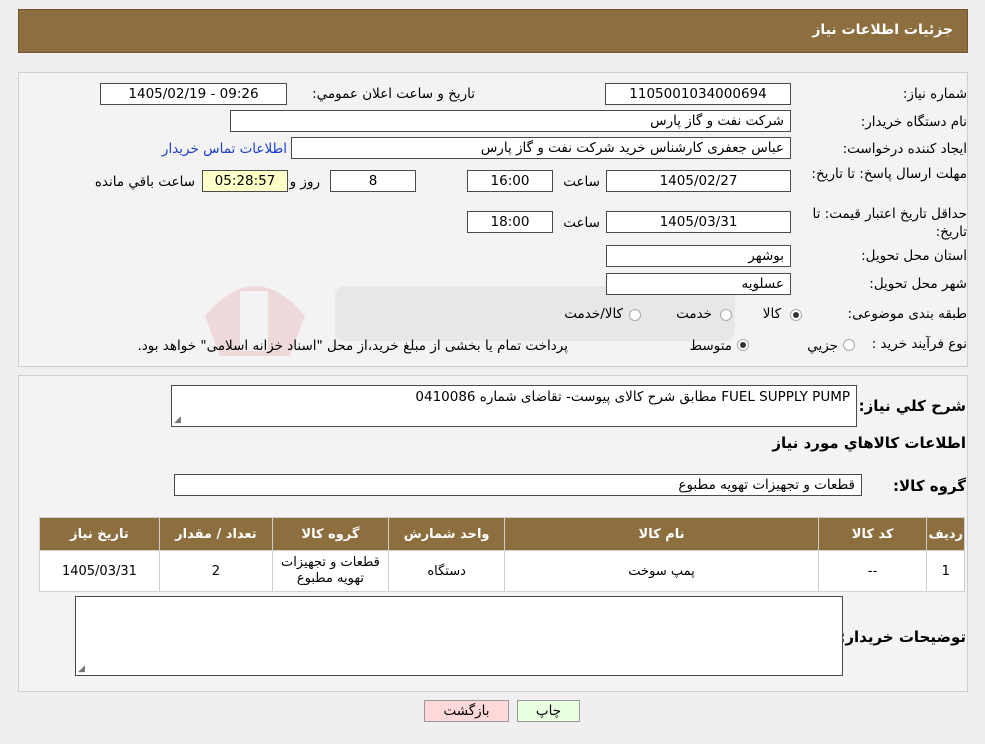  What do you see at coordinates (945, 571) in the screenshot?
I see `cell-row: 1` at bounding box center [945, 571].